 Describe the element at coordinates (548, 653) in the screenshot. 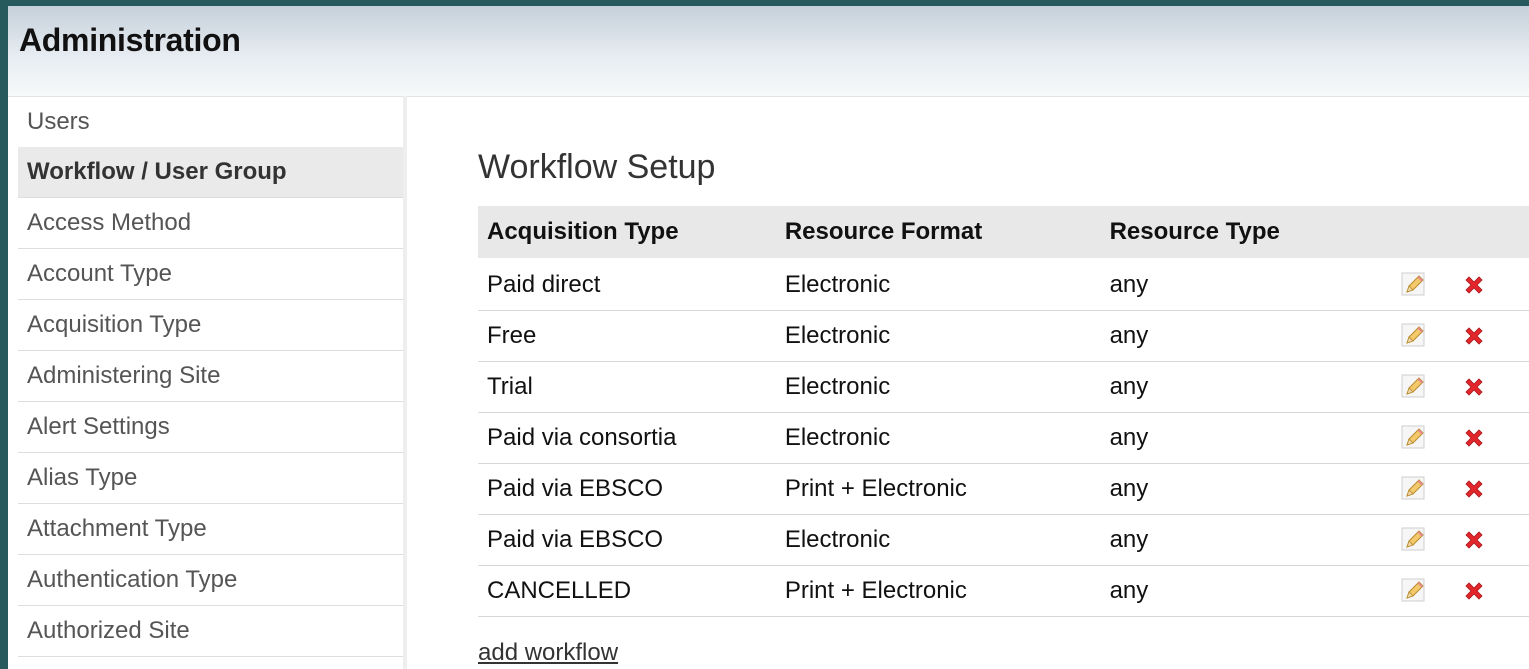

I see `add-workflow-link: add workflow` at that location.